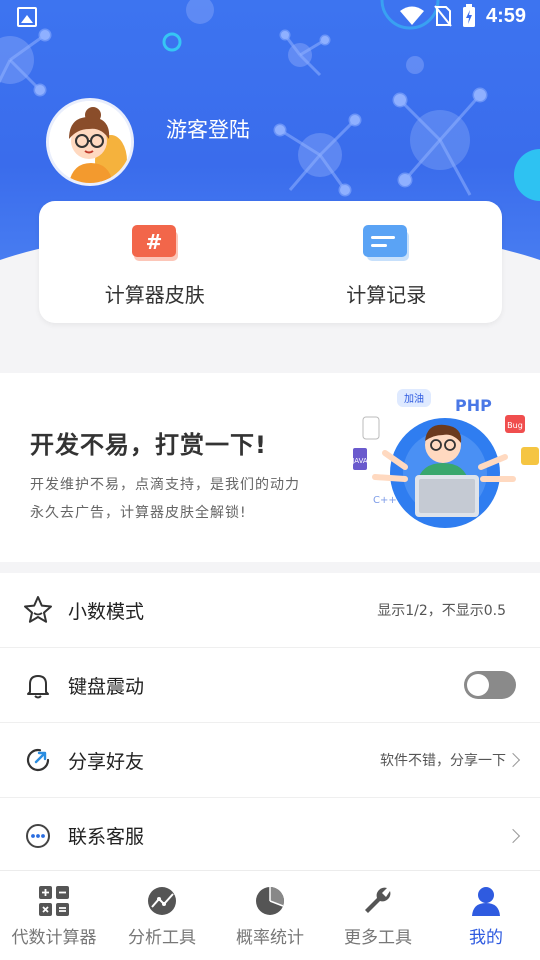  What do you see at coordinates (38, 609) in the screenshot?
I see `star-icon` at bounding box center [38, 609].